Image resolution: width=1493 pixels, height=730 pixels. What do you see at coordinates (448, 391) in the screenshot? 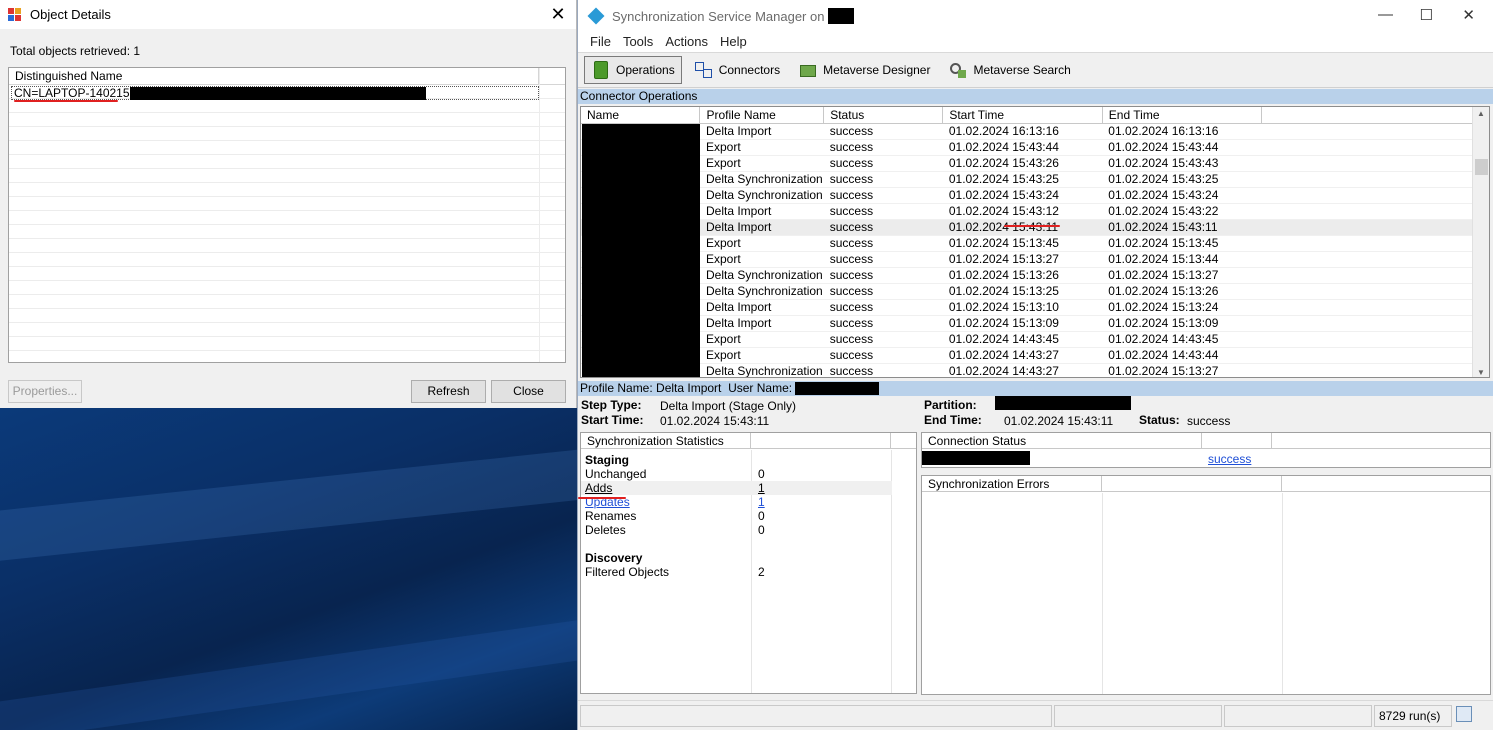
I see `refresh-button: Refresh` at bounding box center [448, 391].